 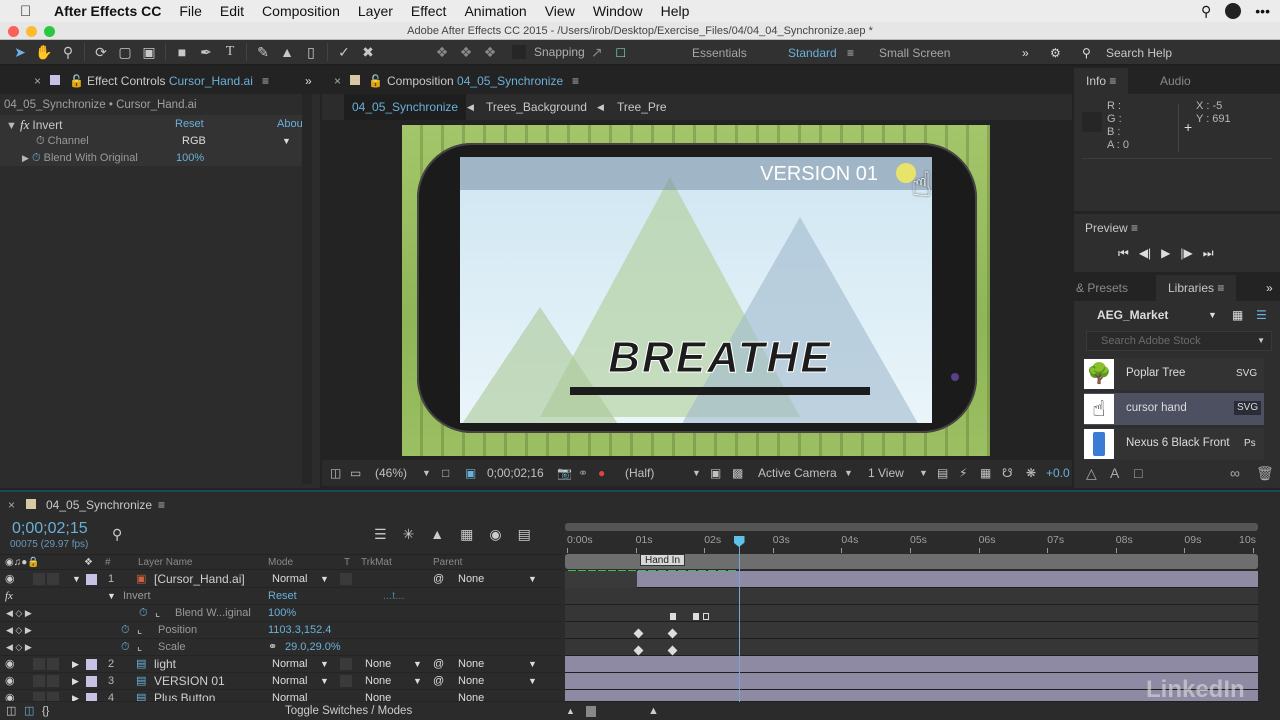 What do you see at coordinates (355, 473) in the screenshot?
I see `monitor-icon: ▭` at bounding box center [355, 473].